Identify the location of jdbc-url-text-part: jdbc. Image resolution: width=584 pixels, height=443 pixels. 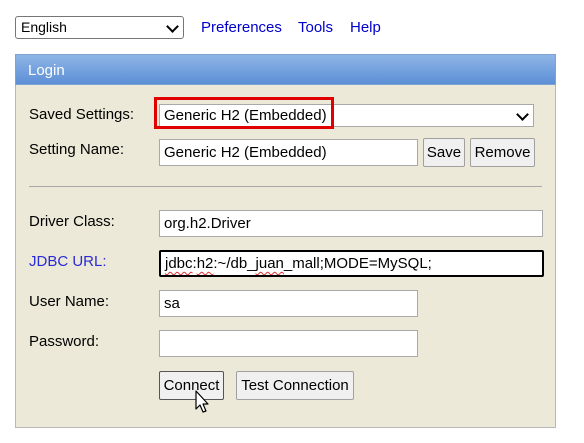
(179, 263).